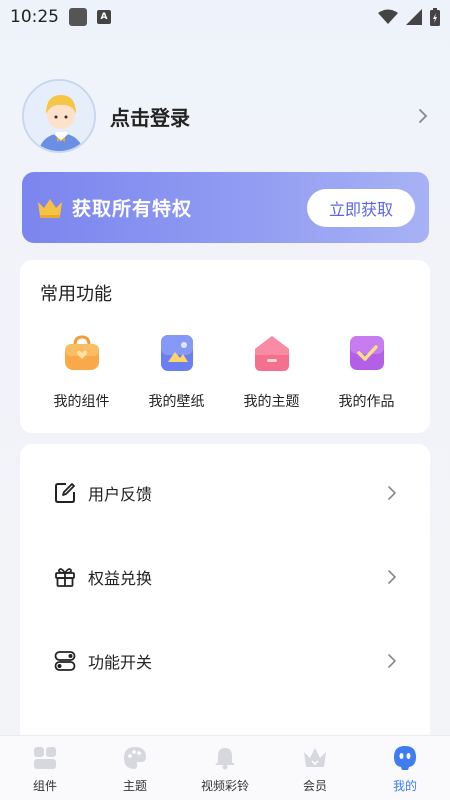 This screenshot has height=800, width=450. I want to click on my-widgets-label: 我的组件, so click(81, 402).